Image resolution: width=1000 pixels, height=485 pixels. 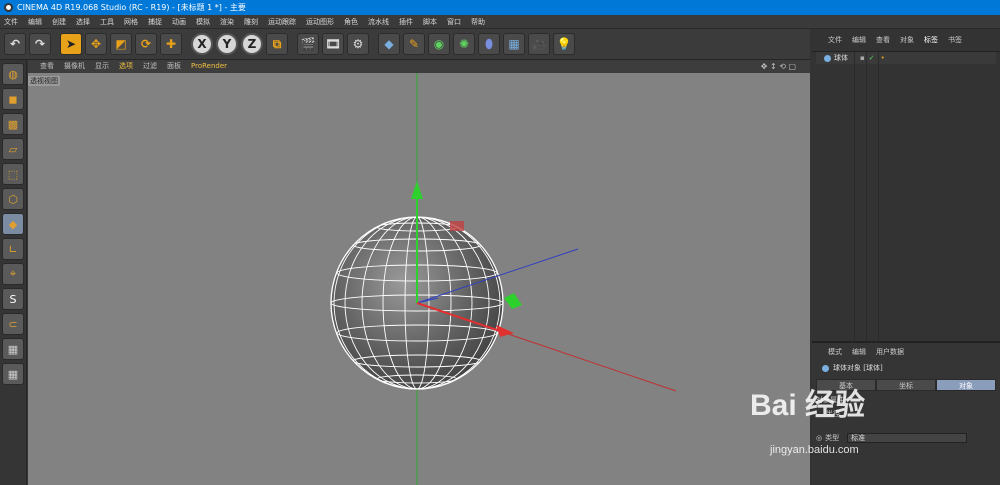 I want to click on am-tab-user-data: 用户数据, so click(x=890, y=352).